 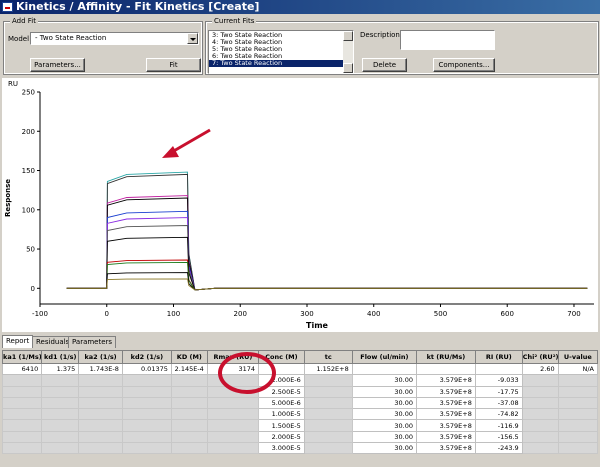 I want to click on table-cell: 1.000E-5, so click(x=281, y=414).